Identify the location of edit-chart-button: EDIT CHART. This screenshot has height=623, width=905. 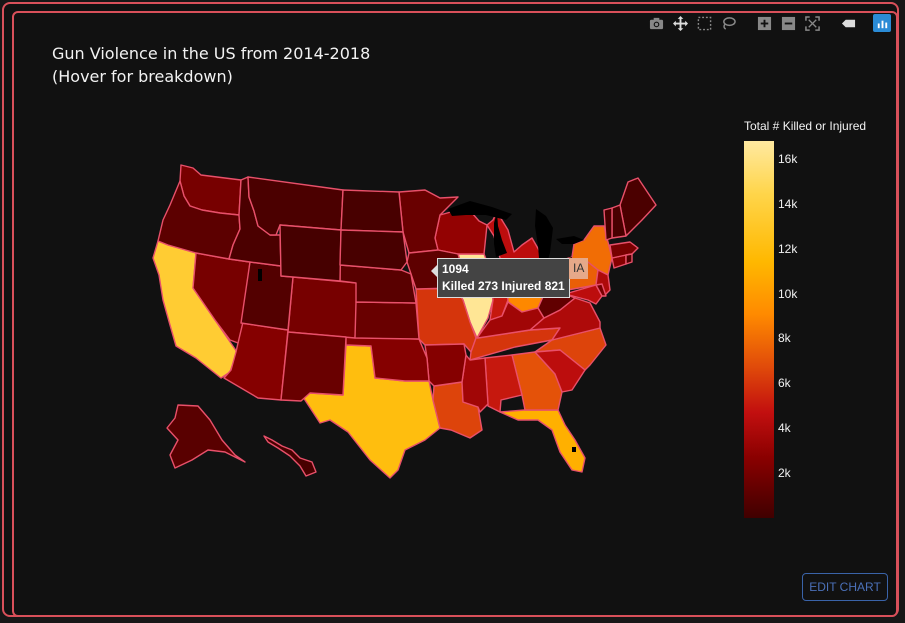
(845, 587).